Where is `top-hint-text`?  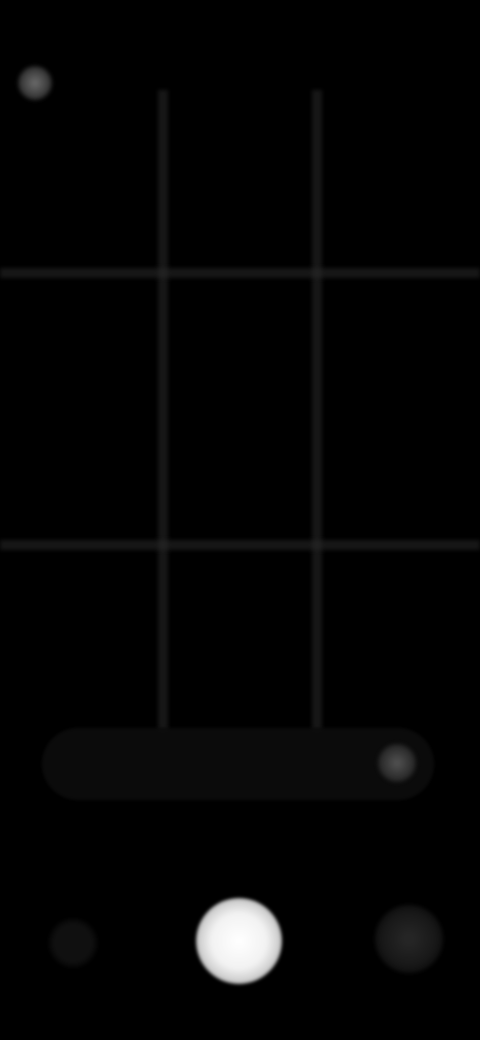
top-hint-text is located at coordinates (242, 88).